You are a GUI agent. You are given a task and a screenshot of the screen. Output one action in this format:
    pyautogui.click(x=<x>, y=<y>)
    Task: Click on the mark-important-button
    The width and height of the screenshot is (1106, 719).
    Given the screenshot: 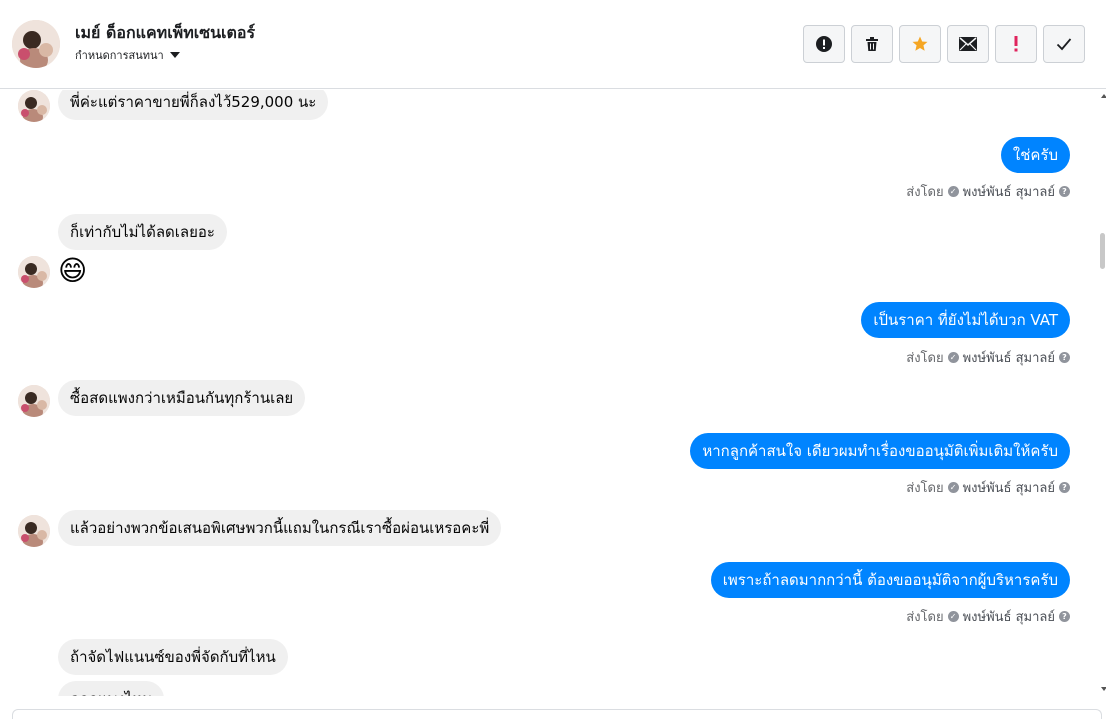 What is the action you would take?
    pyautogui.click(x=1016, y=44)
    